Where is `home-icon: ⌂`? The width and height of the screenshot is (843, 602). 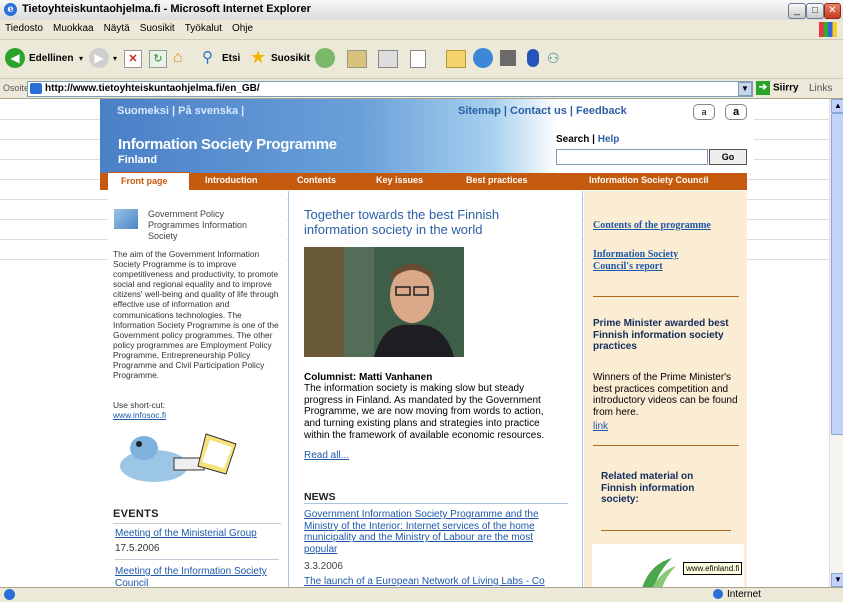
home-icon: ⌂ is located at coordinates (182, 57).